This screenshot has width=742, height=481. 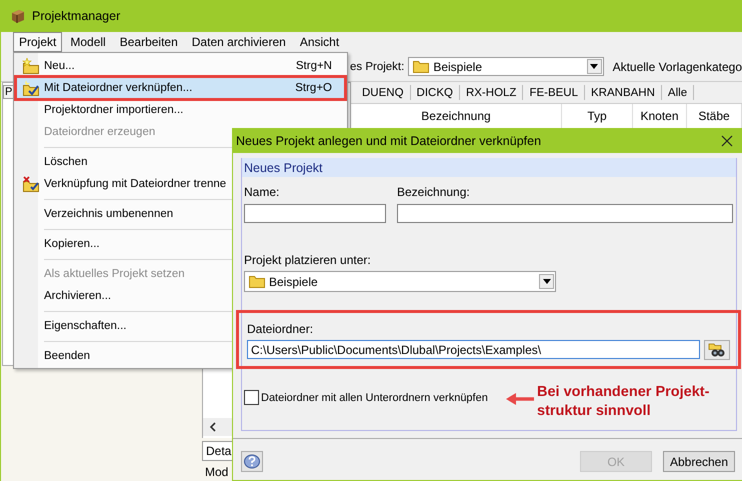 What do you see at coordinates (180, 66) in the screenshot?
I see `menu-item: Neu... Strg+N` at bounding box center [180, 66].